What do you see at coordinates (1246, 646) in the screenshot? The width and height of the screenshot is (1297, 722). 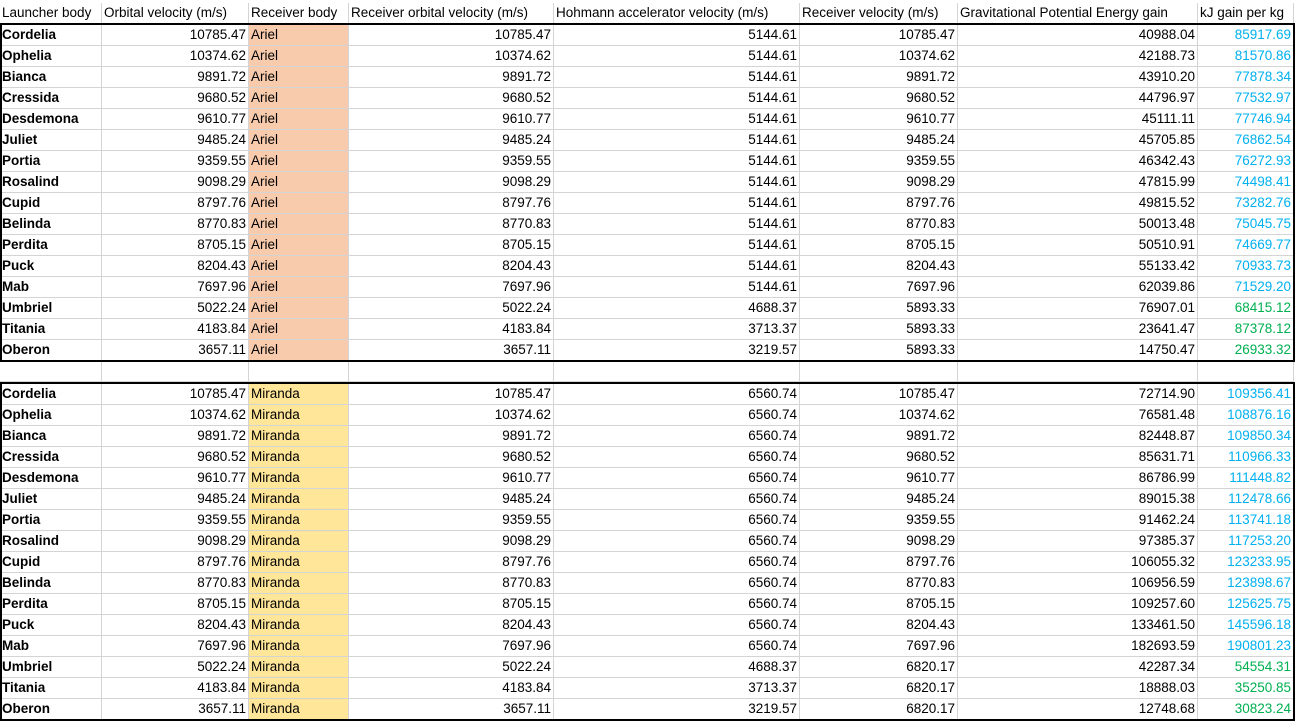 I see `kj-gain-cell: 190801.23` at bounding box center [1246, 646].